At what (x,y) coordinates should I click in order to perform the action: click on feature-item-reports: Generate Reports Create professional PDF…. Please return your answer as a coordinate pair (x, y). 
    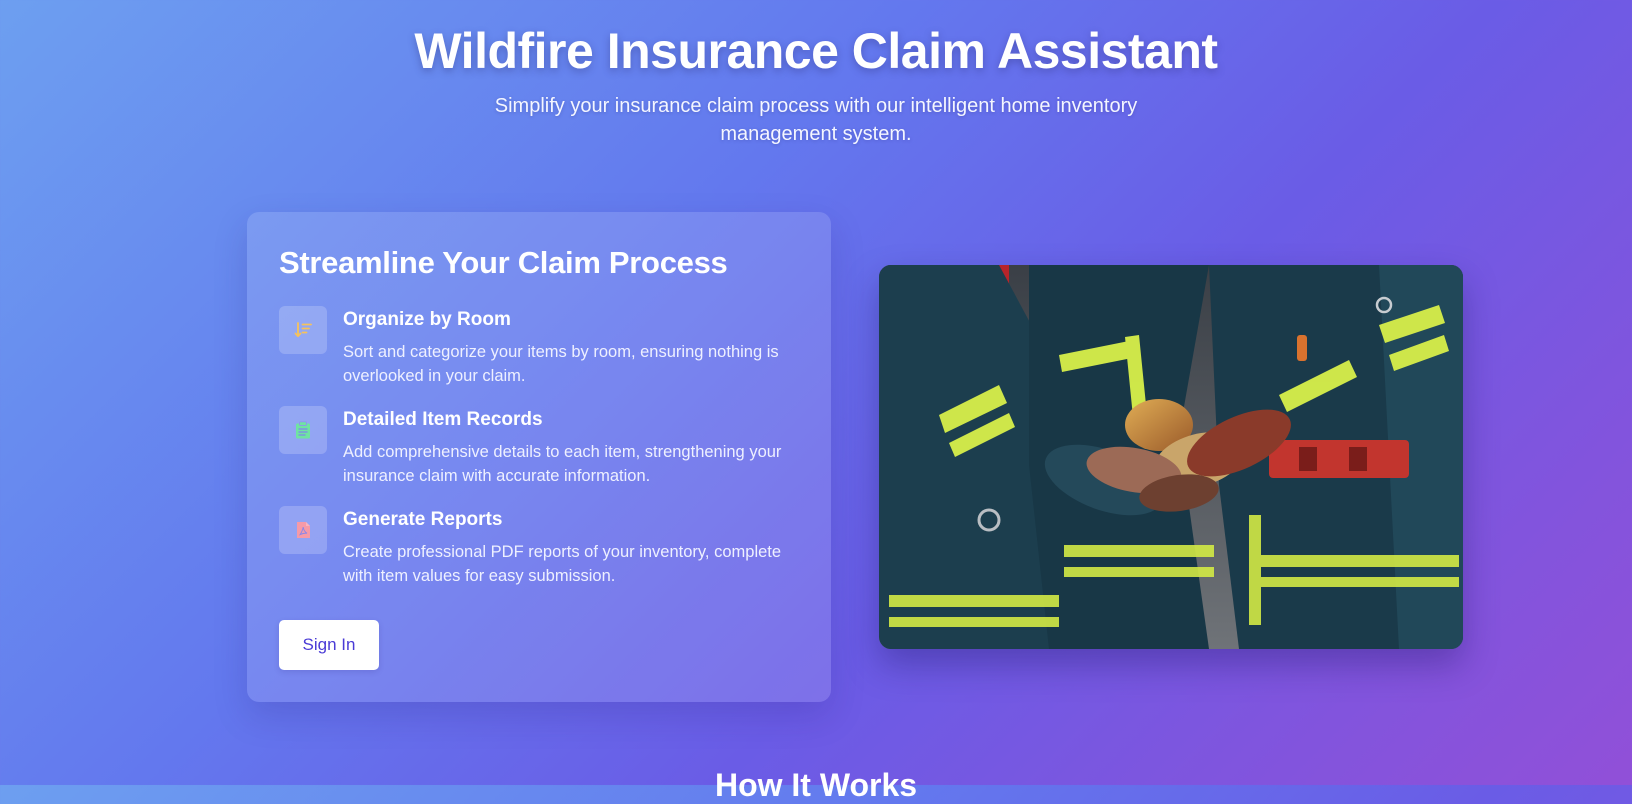
    Looking at the image, I should click on (539, 556).